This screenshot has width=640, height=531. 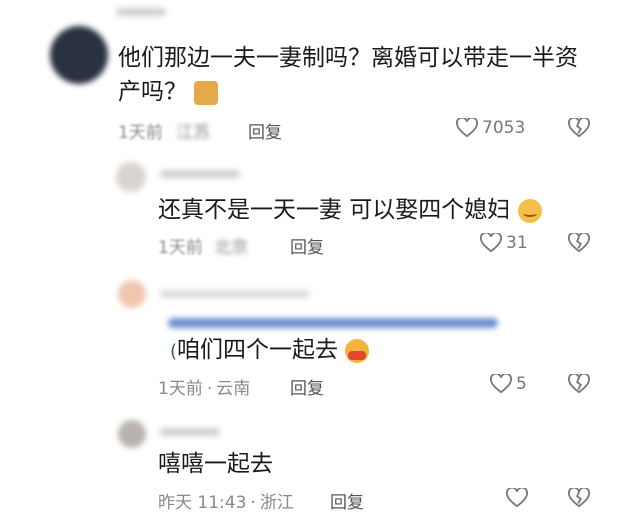 What do you see at coordinates (168, 92) in the screenshot?
I see `comment-text-line-2: 产吗？` at bounding box center [168, 92].